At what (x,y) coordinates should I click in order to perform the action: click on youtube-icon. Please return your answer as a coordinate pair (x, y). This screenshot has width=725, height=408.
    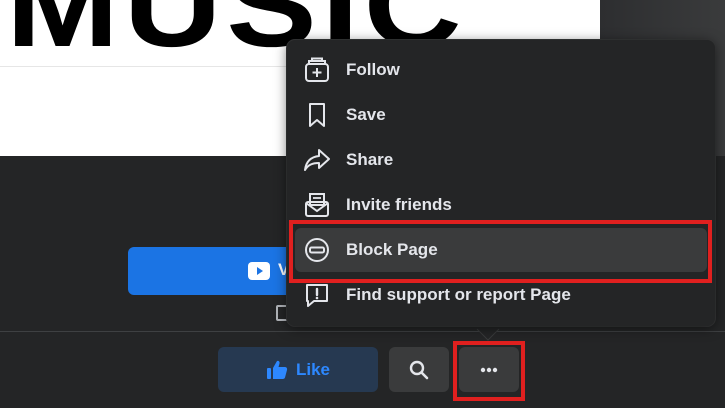
    Looking at the image, I should click on (259, 271).